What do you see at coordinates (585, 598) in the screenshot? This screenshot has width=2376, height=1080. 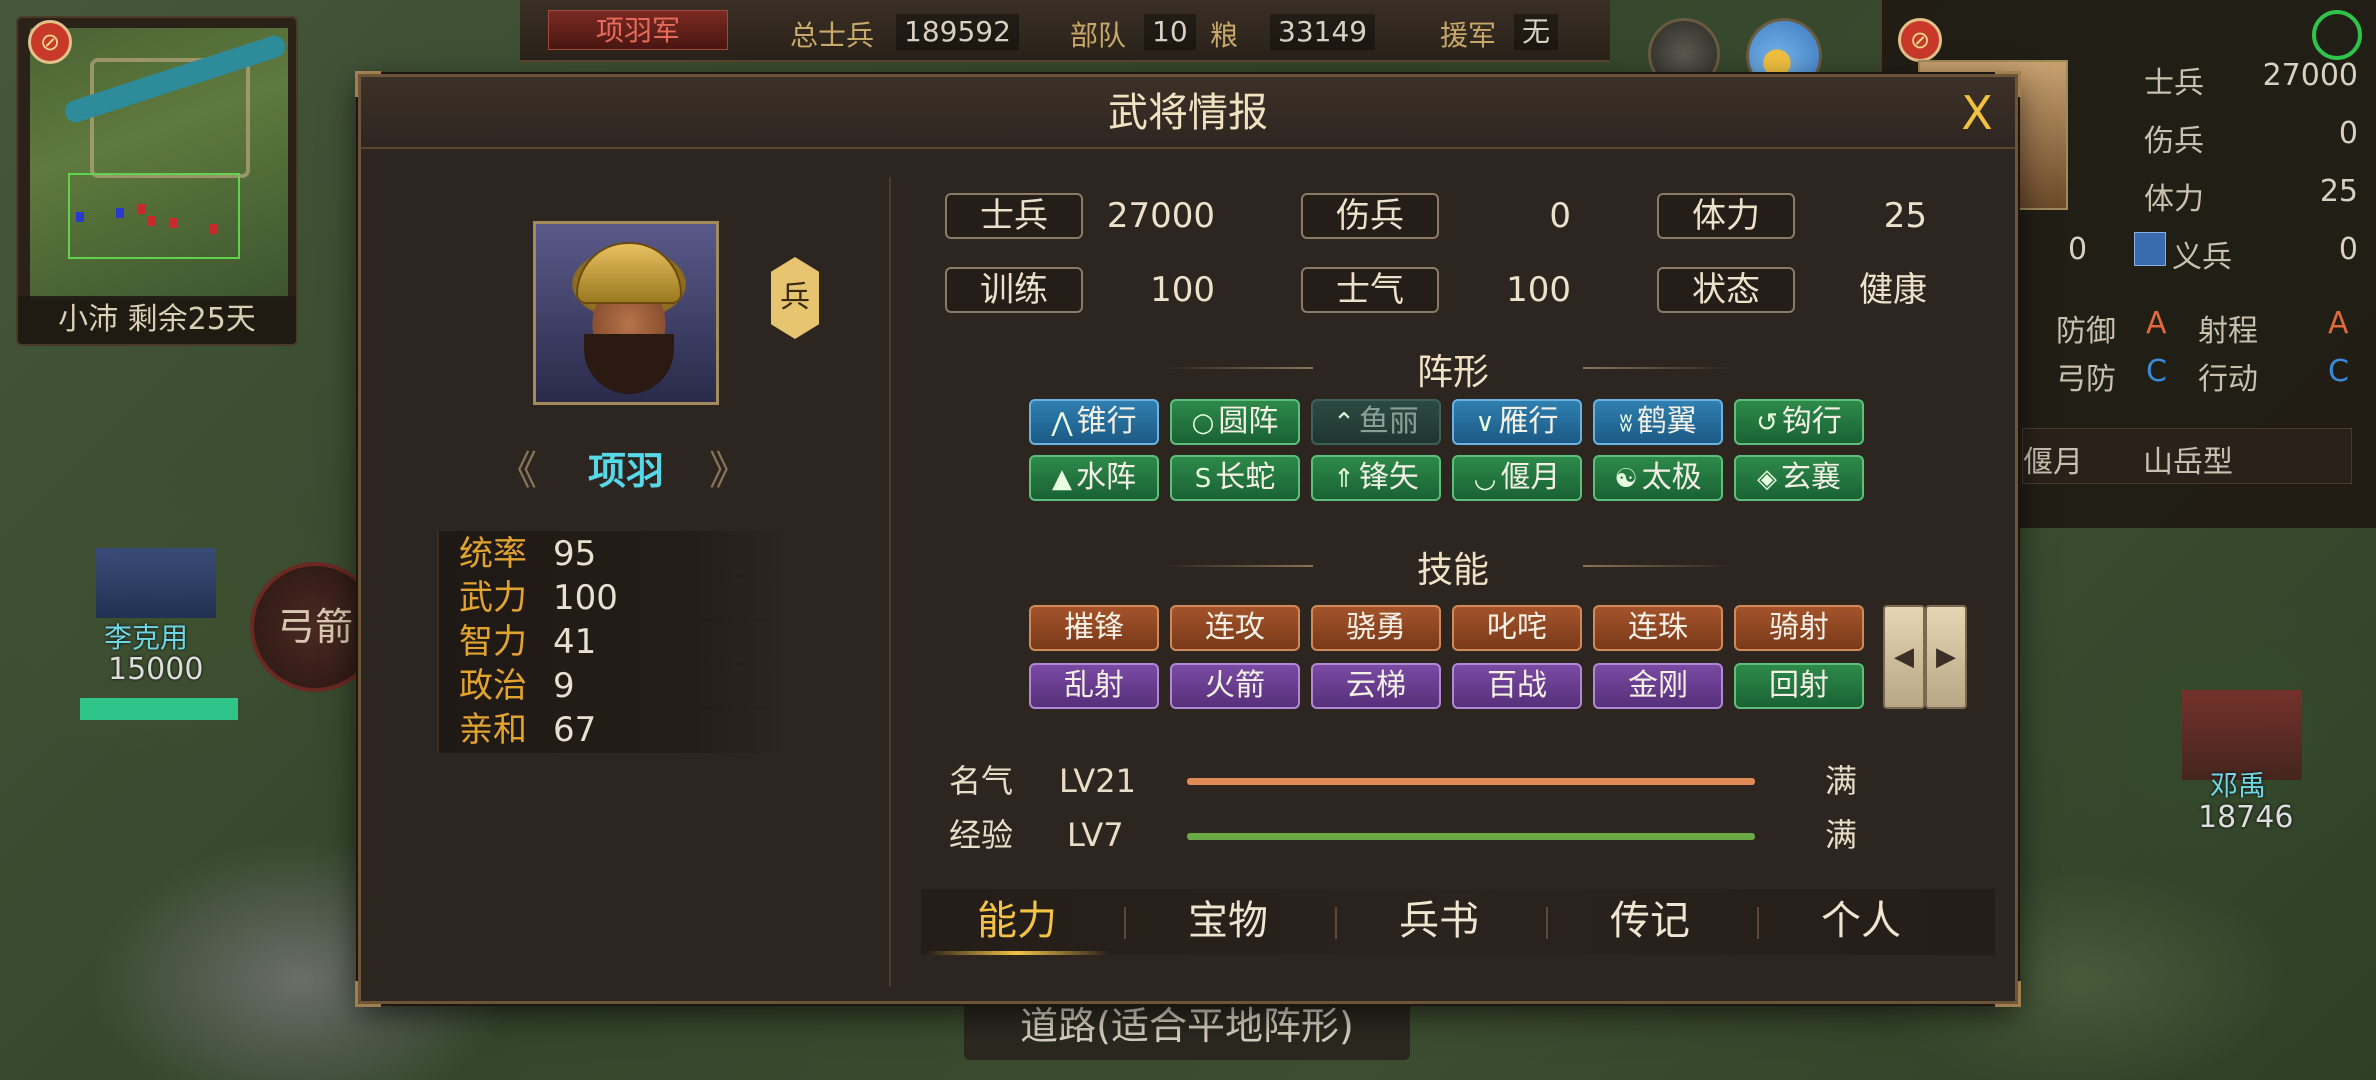 I see `attribute-value: 100` at bounding box center [585, 598].